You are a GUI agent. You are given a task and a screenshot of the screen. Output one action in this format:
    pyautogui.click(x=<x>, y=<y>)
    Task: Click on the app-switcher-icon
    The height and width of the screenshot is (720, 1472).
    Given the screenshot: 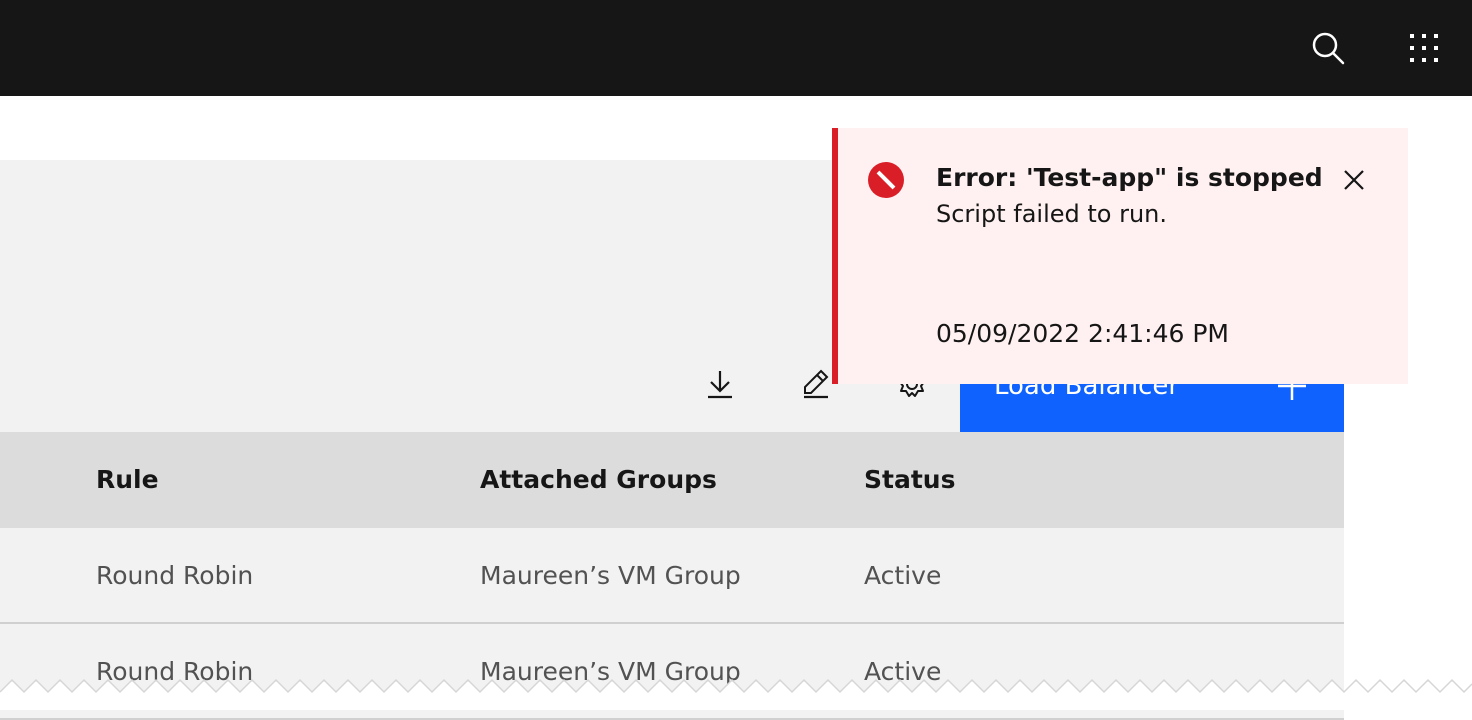 What is the action you would take?
    pyautogui.click(x=1424, y=48)
    